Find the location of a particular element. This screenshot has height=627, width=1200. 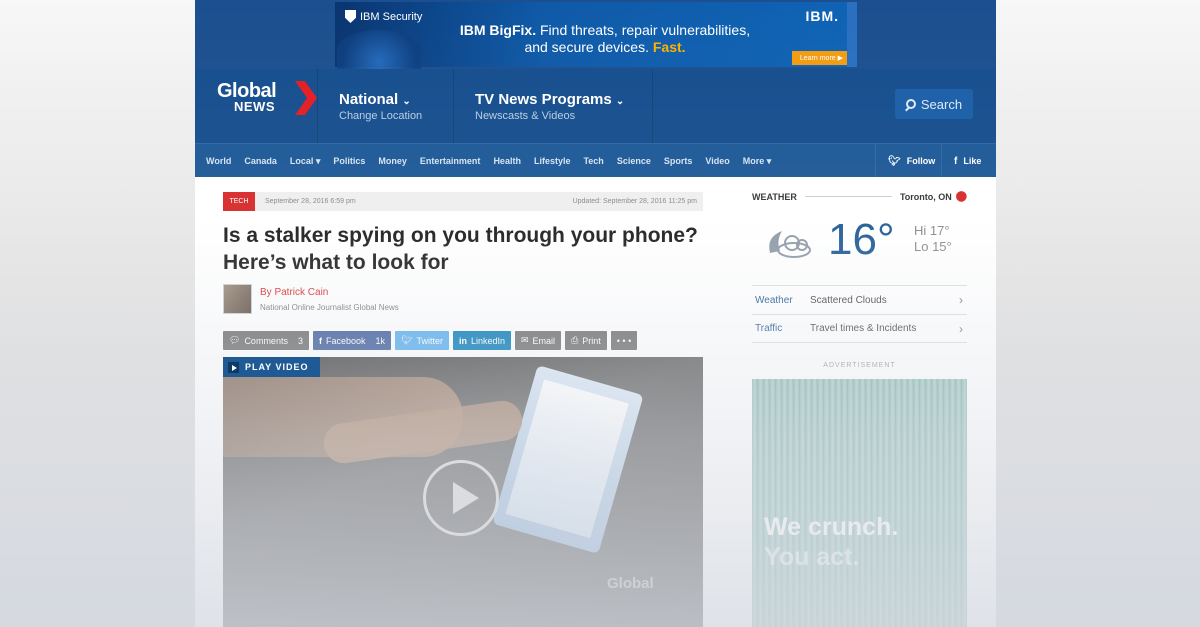

like-label: Like is located at coordinates (972, 161).